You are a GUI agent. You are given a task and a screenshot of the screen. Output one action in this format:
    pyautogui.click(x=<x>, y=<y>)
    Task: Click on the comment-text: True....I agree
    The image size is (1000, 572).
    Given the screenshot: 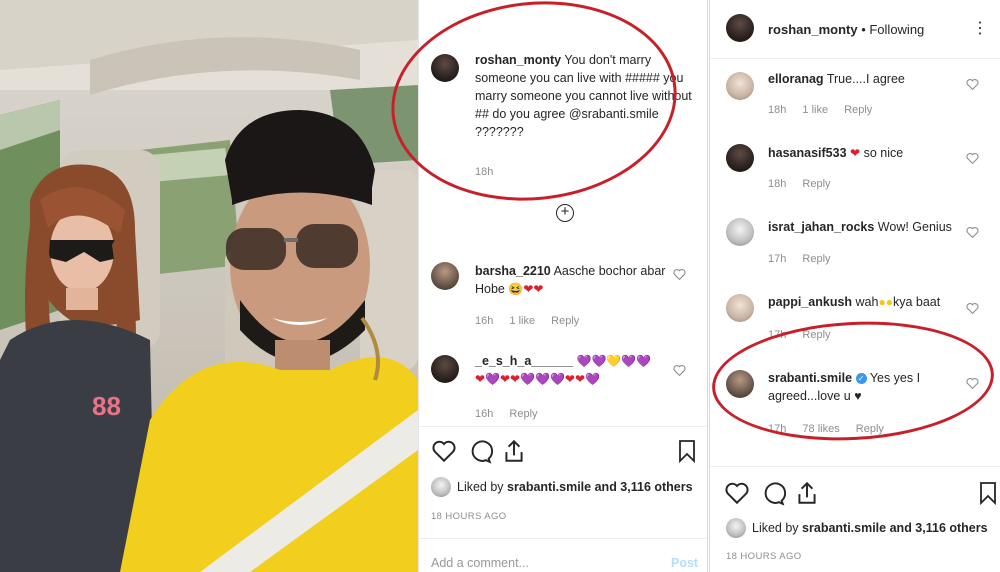 What is the action you would take?
    pyautogui.click(x=865, y=79)
    